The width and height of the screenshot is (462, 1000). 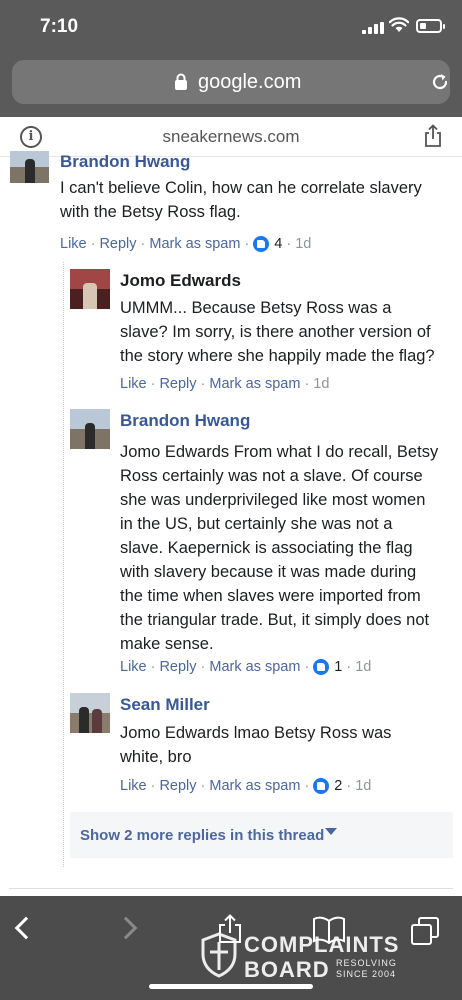 What do you see at coordinates (331, 831) in the screenshot?
I see `chevron-down-icon` at bounding box center [331, 831].